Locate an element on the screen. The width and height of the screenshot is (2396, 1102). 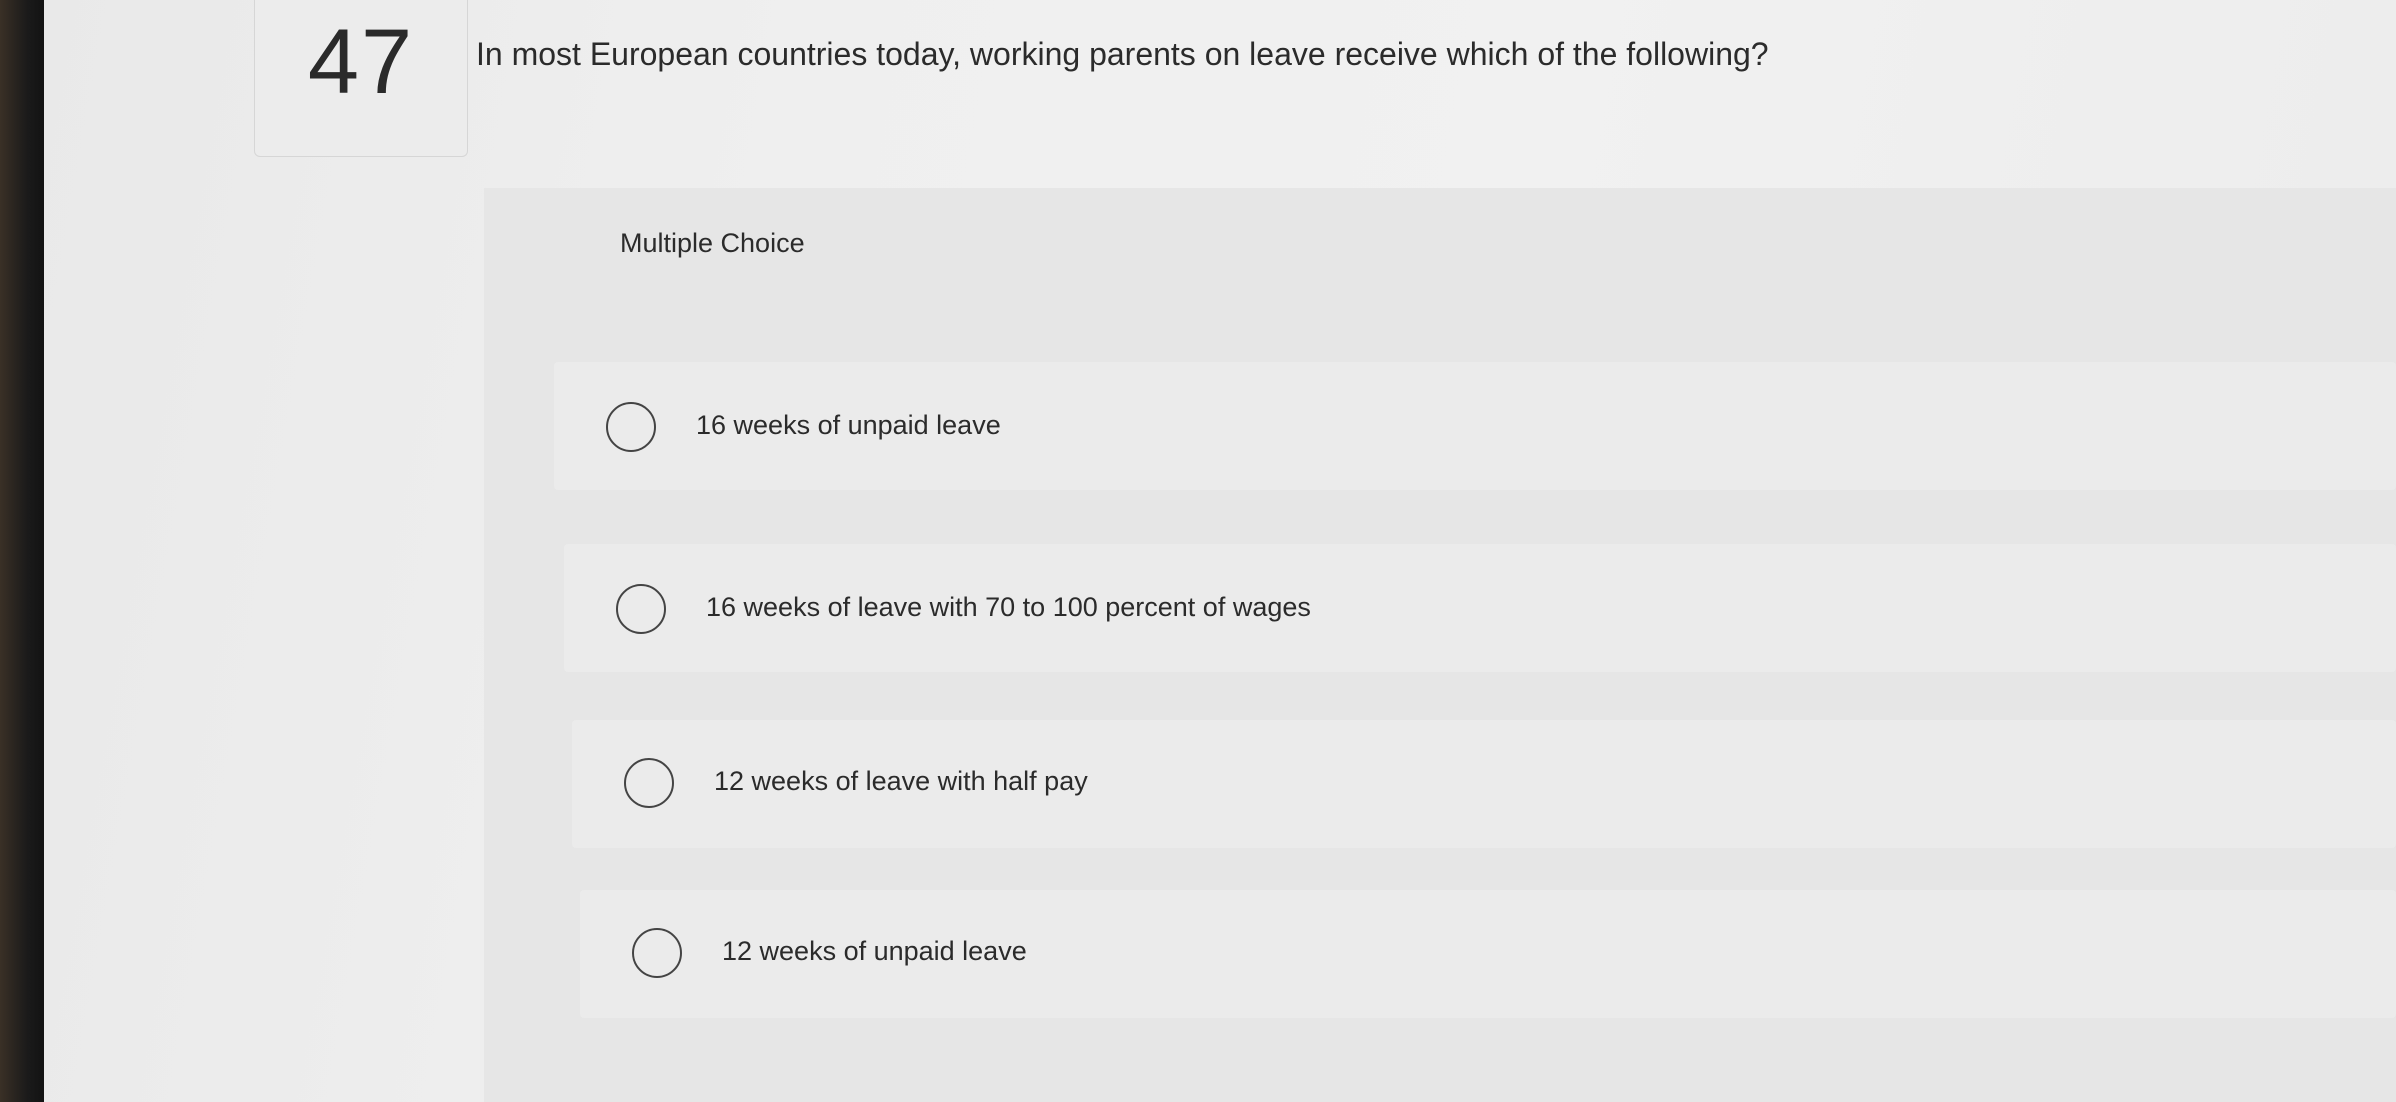
answer-option-1: 16 weeks of unpaid leave is located at coordinates (1475, 426).